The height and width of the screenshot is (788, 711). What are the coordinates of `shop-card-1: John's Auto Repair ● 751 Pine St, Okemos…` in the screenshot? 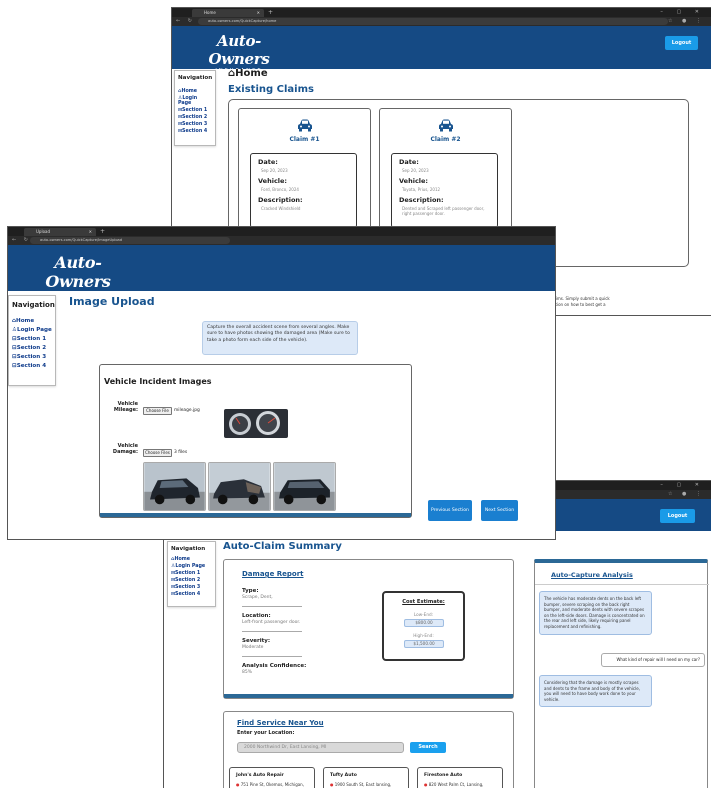 It's located at (272, 777).